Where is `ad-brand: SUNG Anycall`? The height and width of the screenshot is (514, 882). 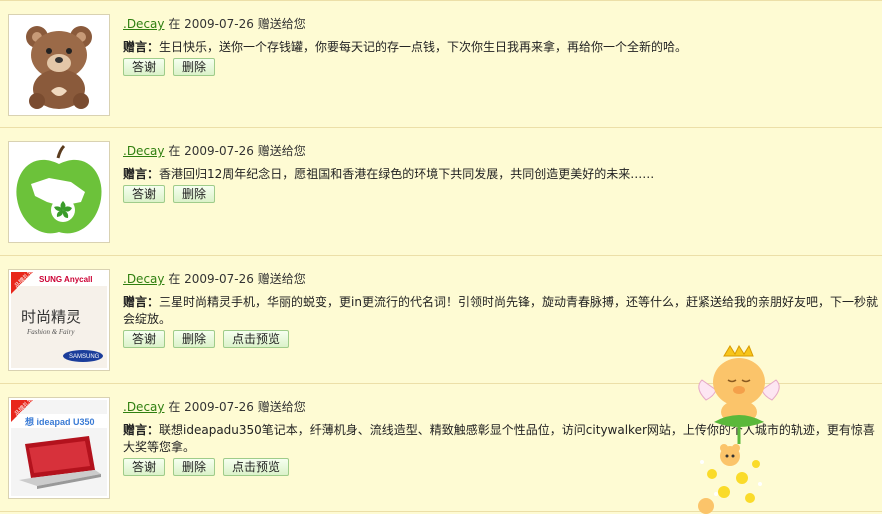 ad-brand: SUNG Anycall is located at coordinates (66, 279).